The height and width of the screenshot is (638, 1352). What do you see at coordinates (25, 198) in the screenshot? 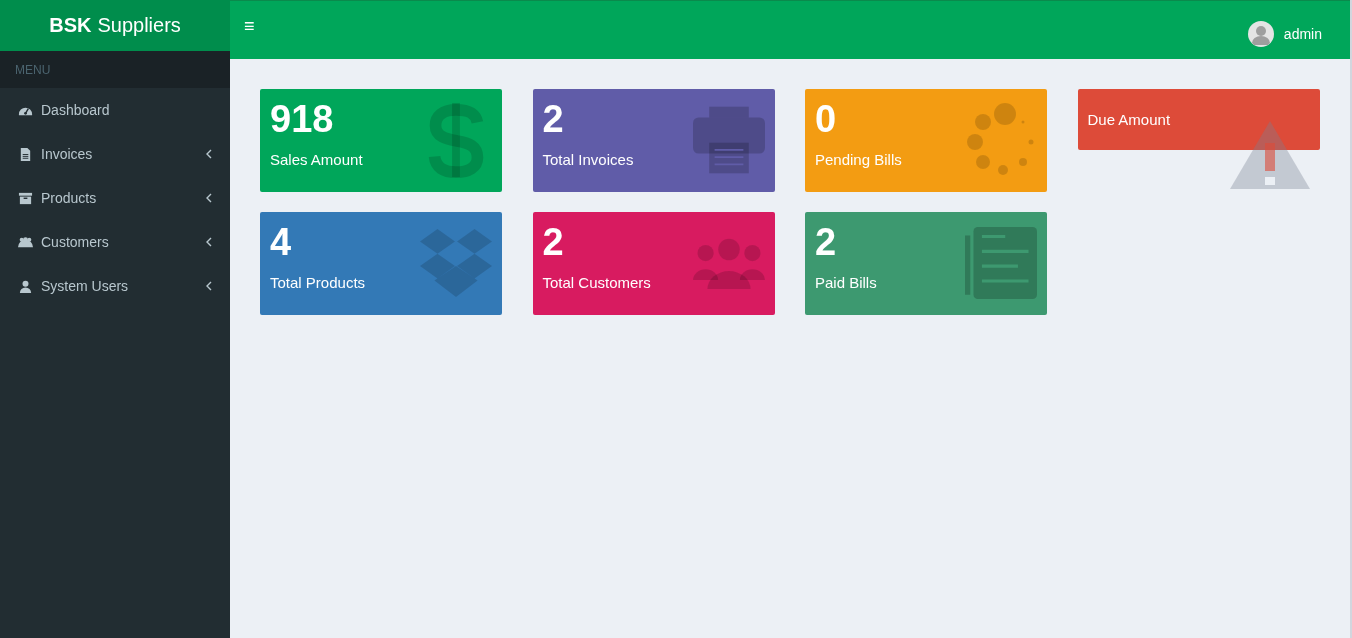
I see `archive-icon` at bounding box center [25, 198].